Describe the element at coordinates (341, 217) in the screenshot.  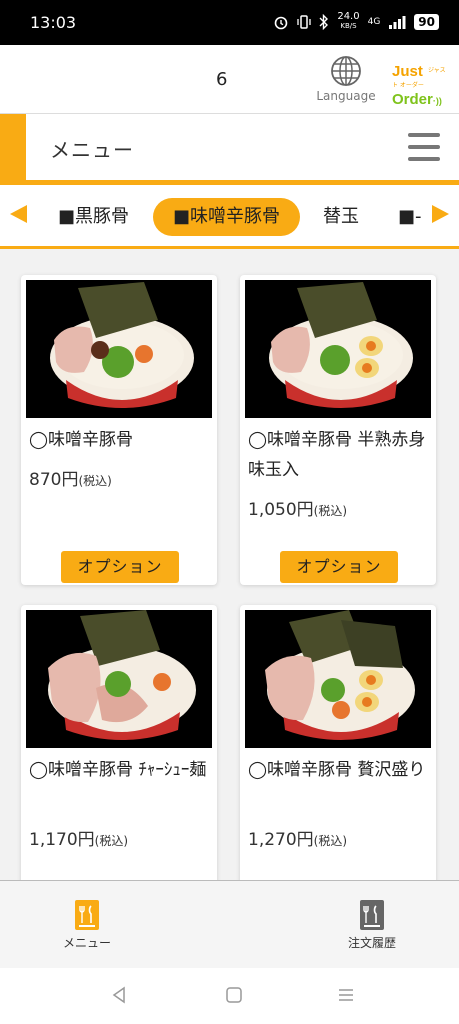
I see `category-tab: 替玉` at that location.